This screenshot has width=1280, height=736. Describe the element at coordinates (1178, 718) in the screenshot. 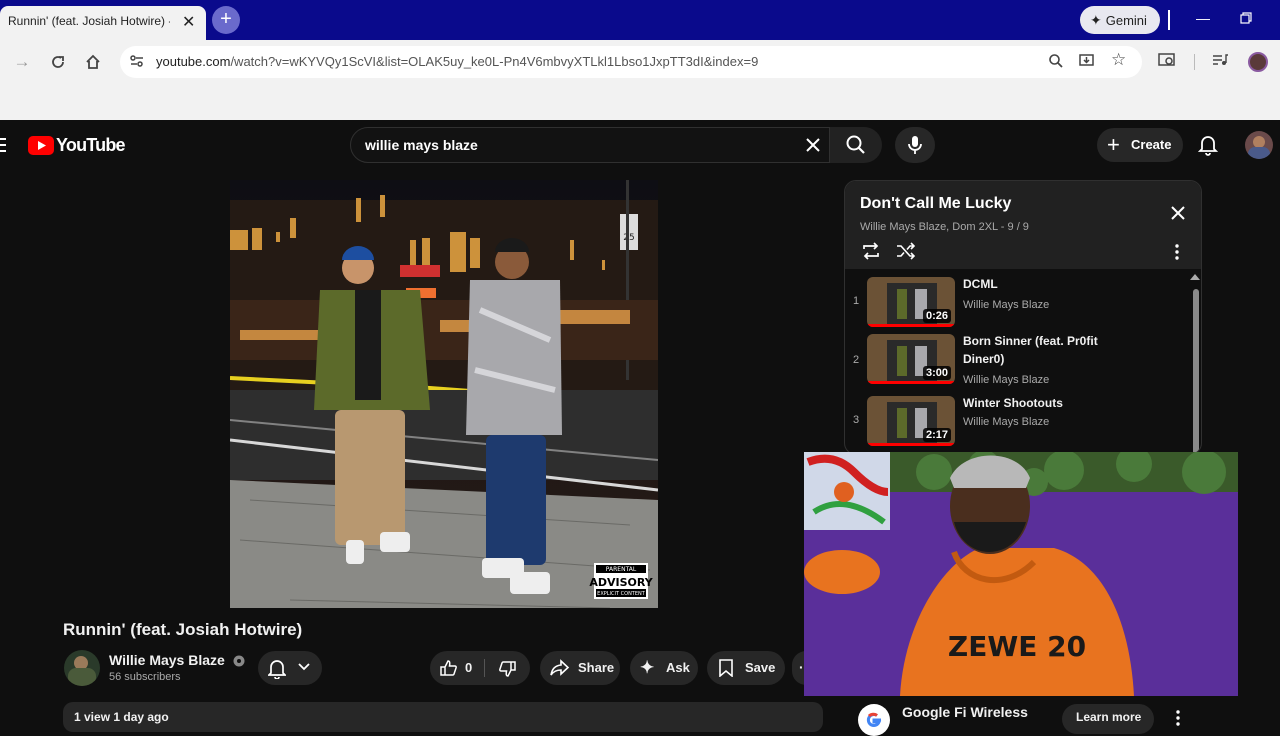

I see `ad-menu-icon` at that location.